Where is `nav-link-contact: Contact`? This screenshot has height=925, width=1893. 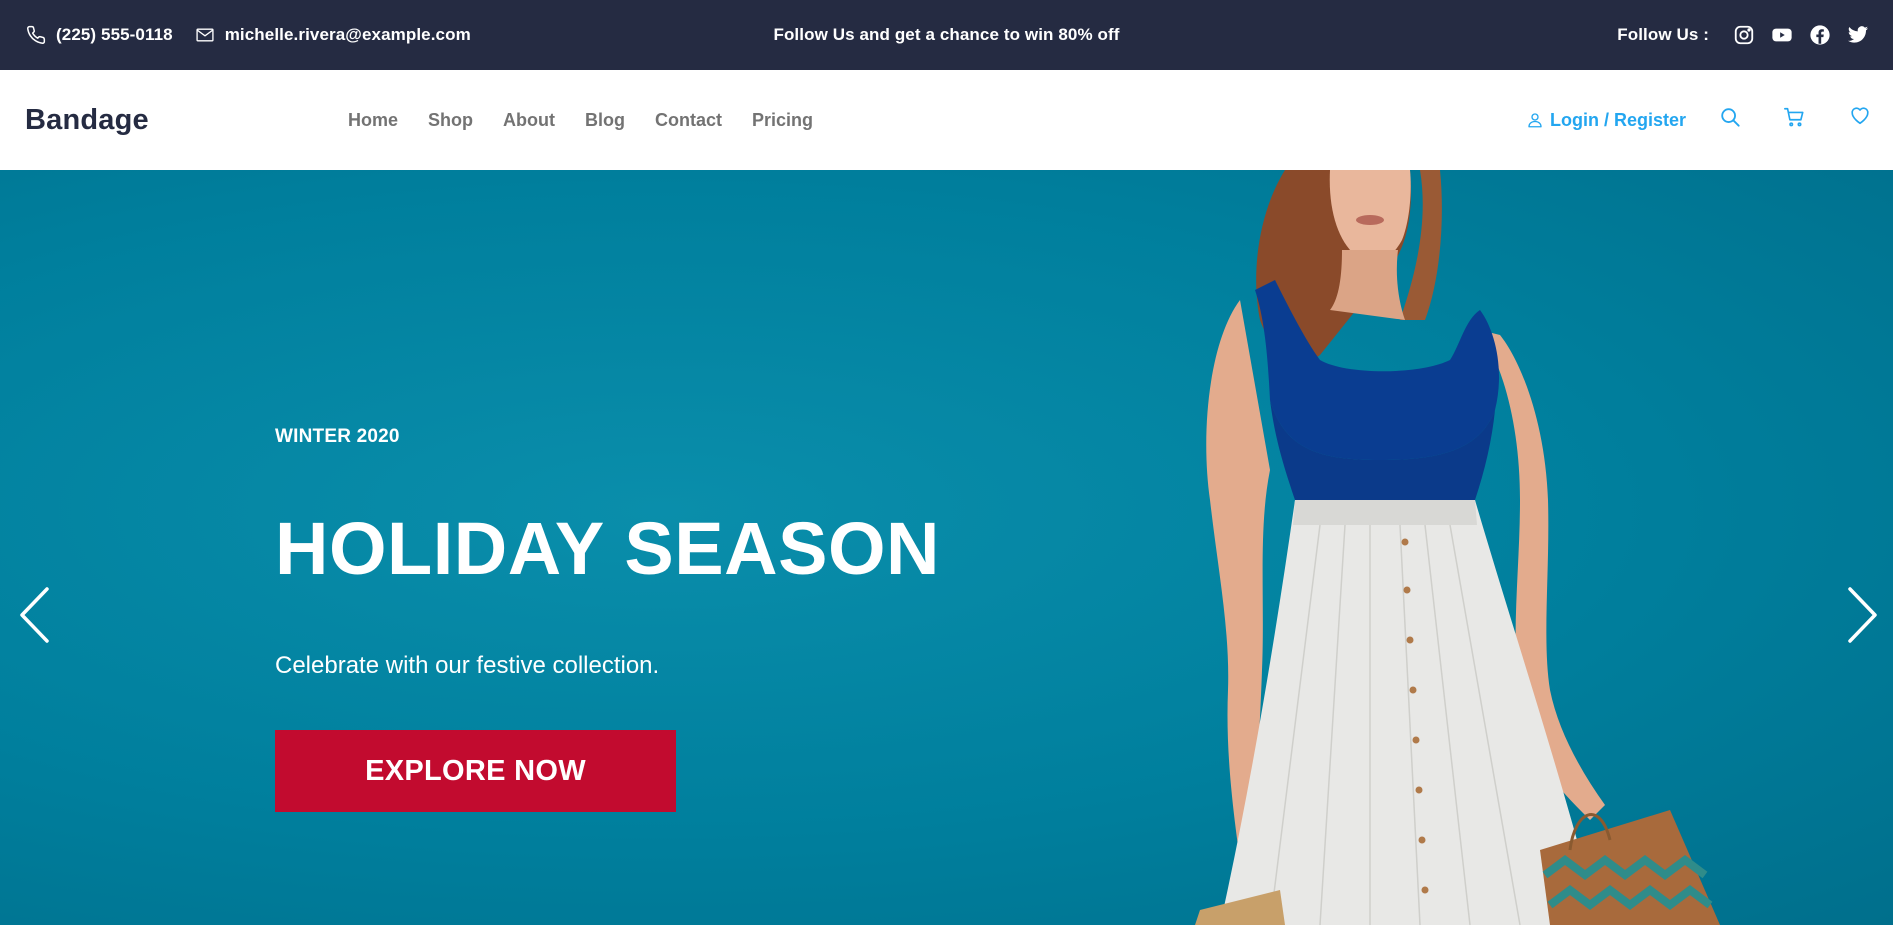 nav-link-contact: Contact is located at coordinates (688, 120).